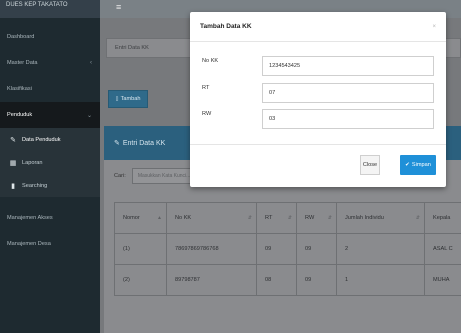 Image resolution: width=461 pixels, height=333 pixels. What do you see at coordinates (318, 165) in the screenshot?
I see `modal-footer: Close ✔ Simpan` at bounding box center [318, 165].